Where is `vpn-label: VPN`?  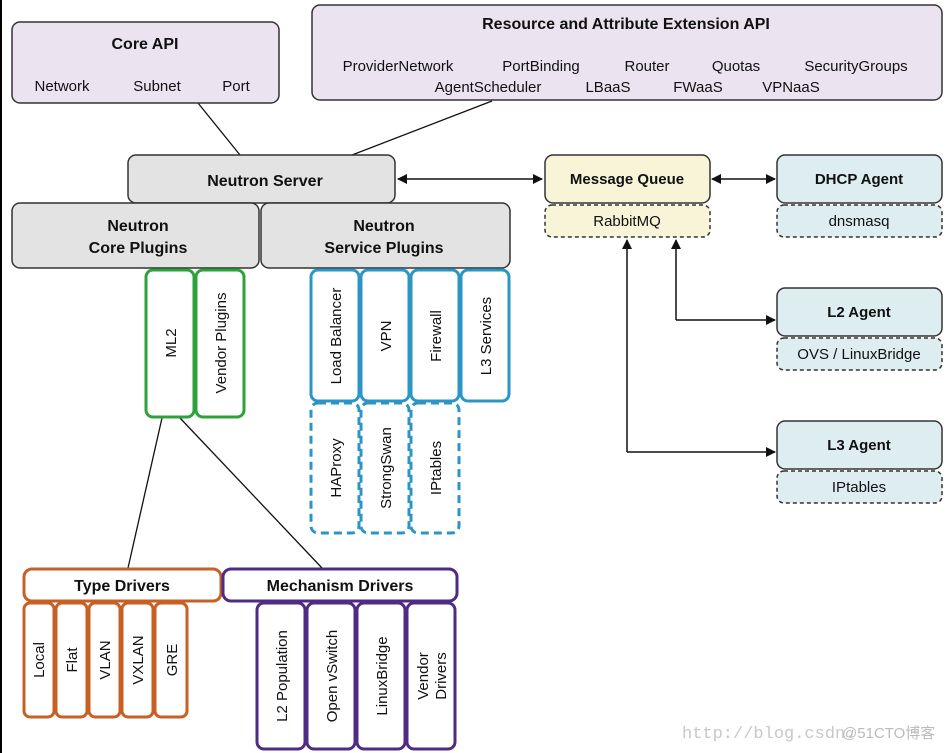 vpn-label: VPN is located at coordinates (386, 336).